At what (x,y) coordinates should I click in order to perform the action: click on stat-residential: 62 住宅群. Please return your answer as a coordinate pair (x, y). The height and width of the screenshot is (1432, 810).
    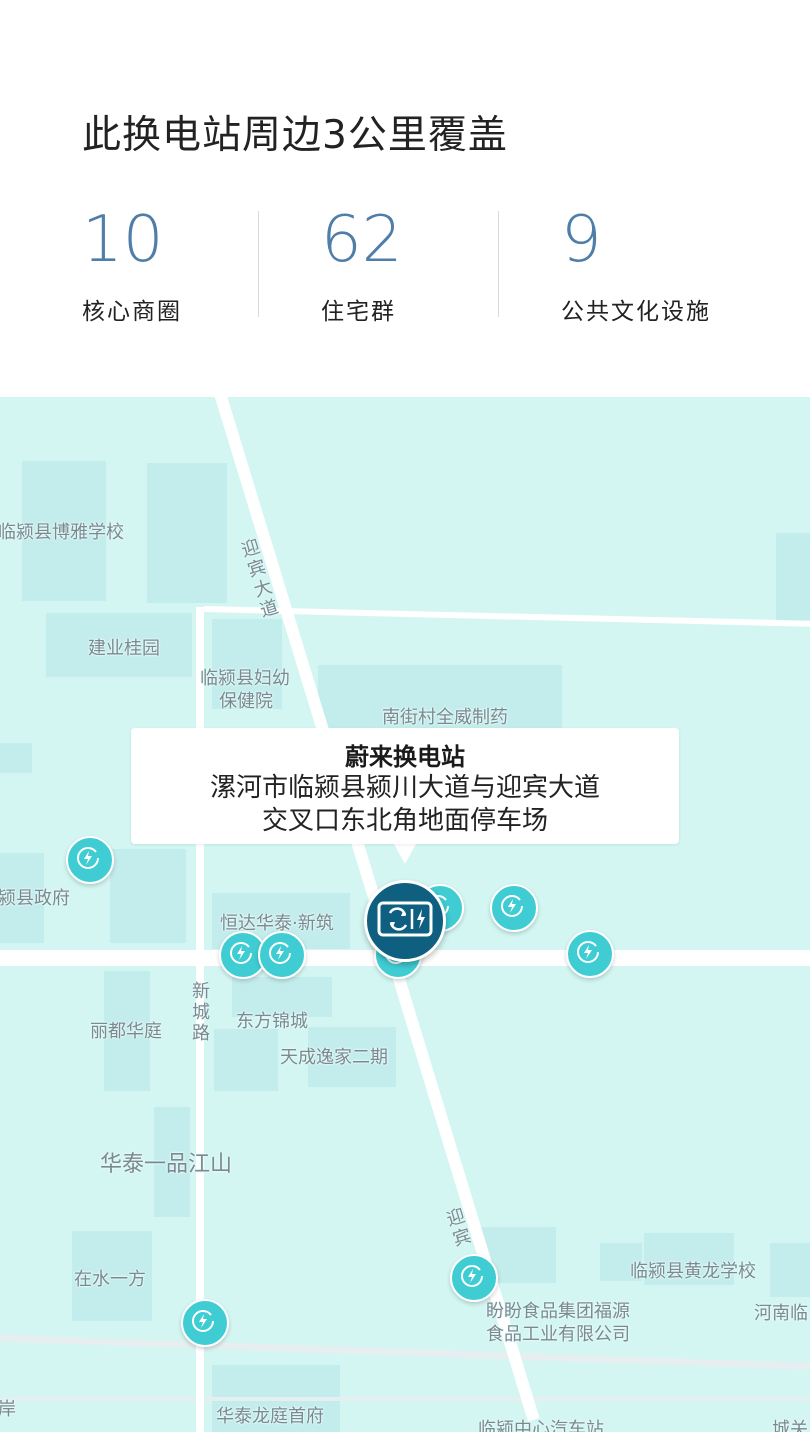
    Looking at the image, I should click on (362, 264).